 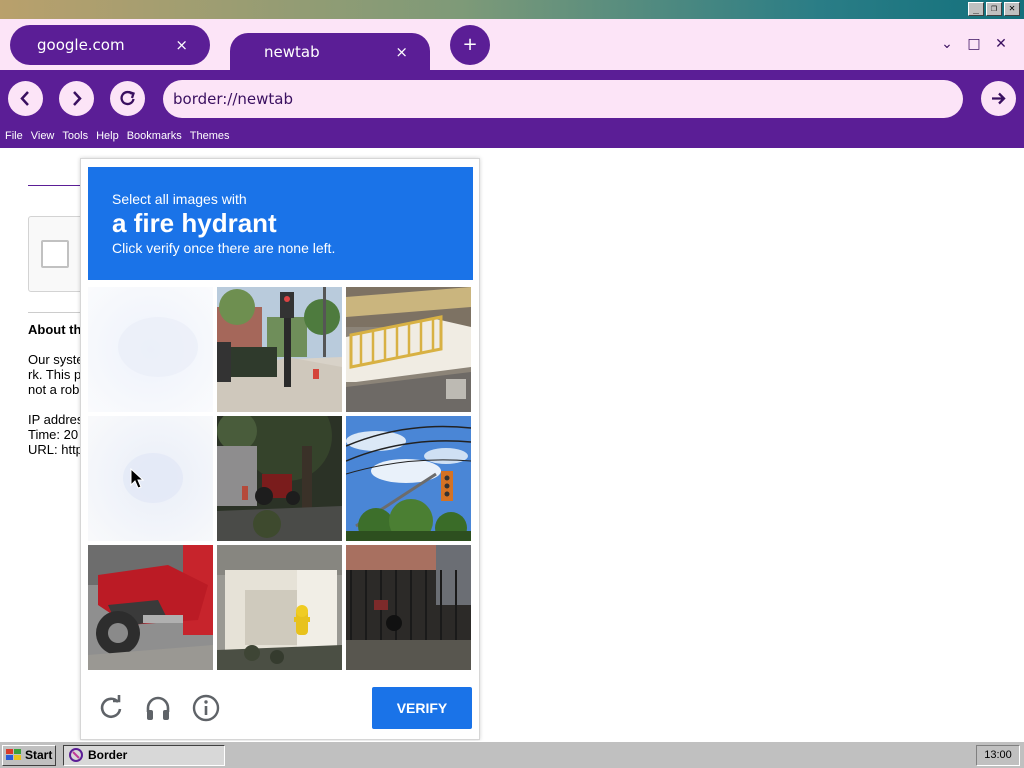 I want to click on back-arrow-icon, so click(x=24, y=98).